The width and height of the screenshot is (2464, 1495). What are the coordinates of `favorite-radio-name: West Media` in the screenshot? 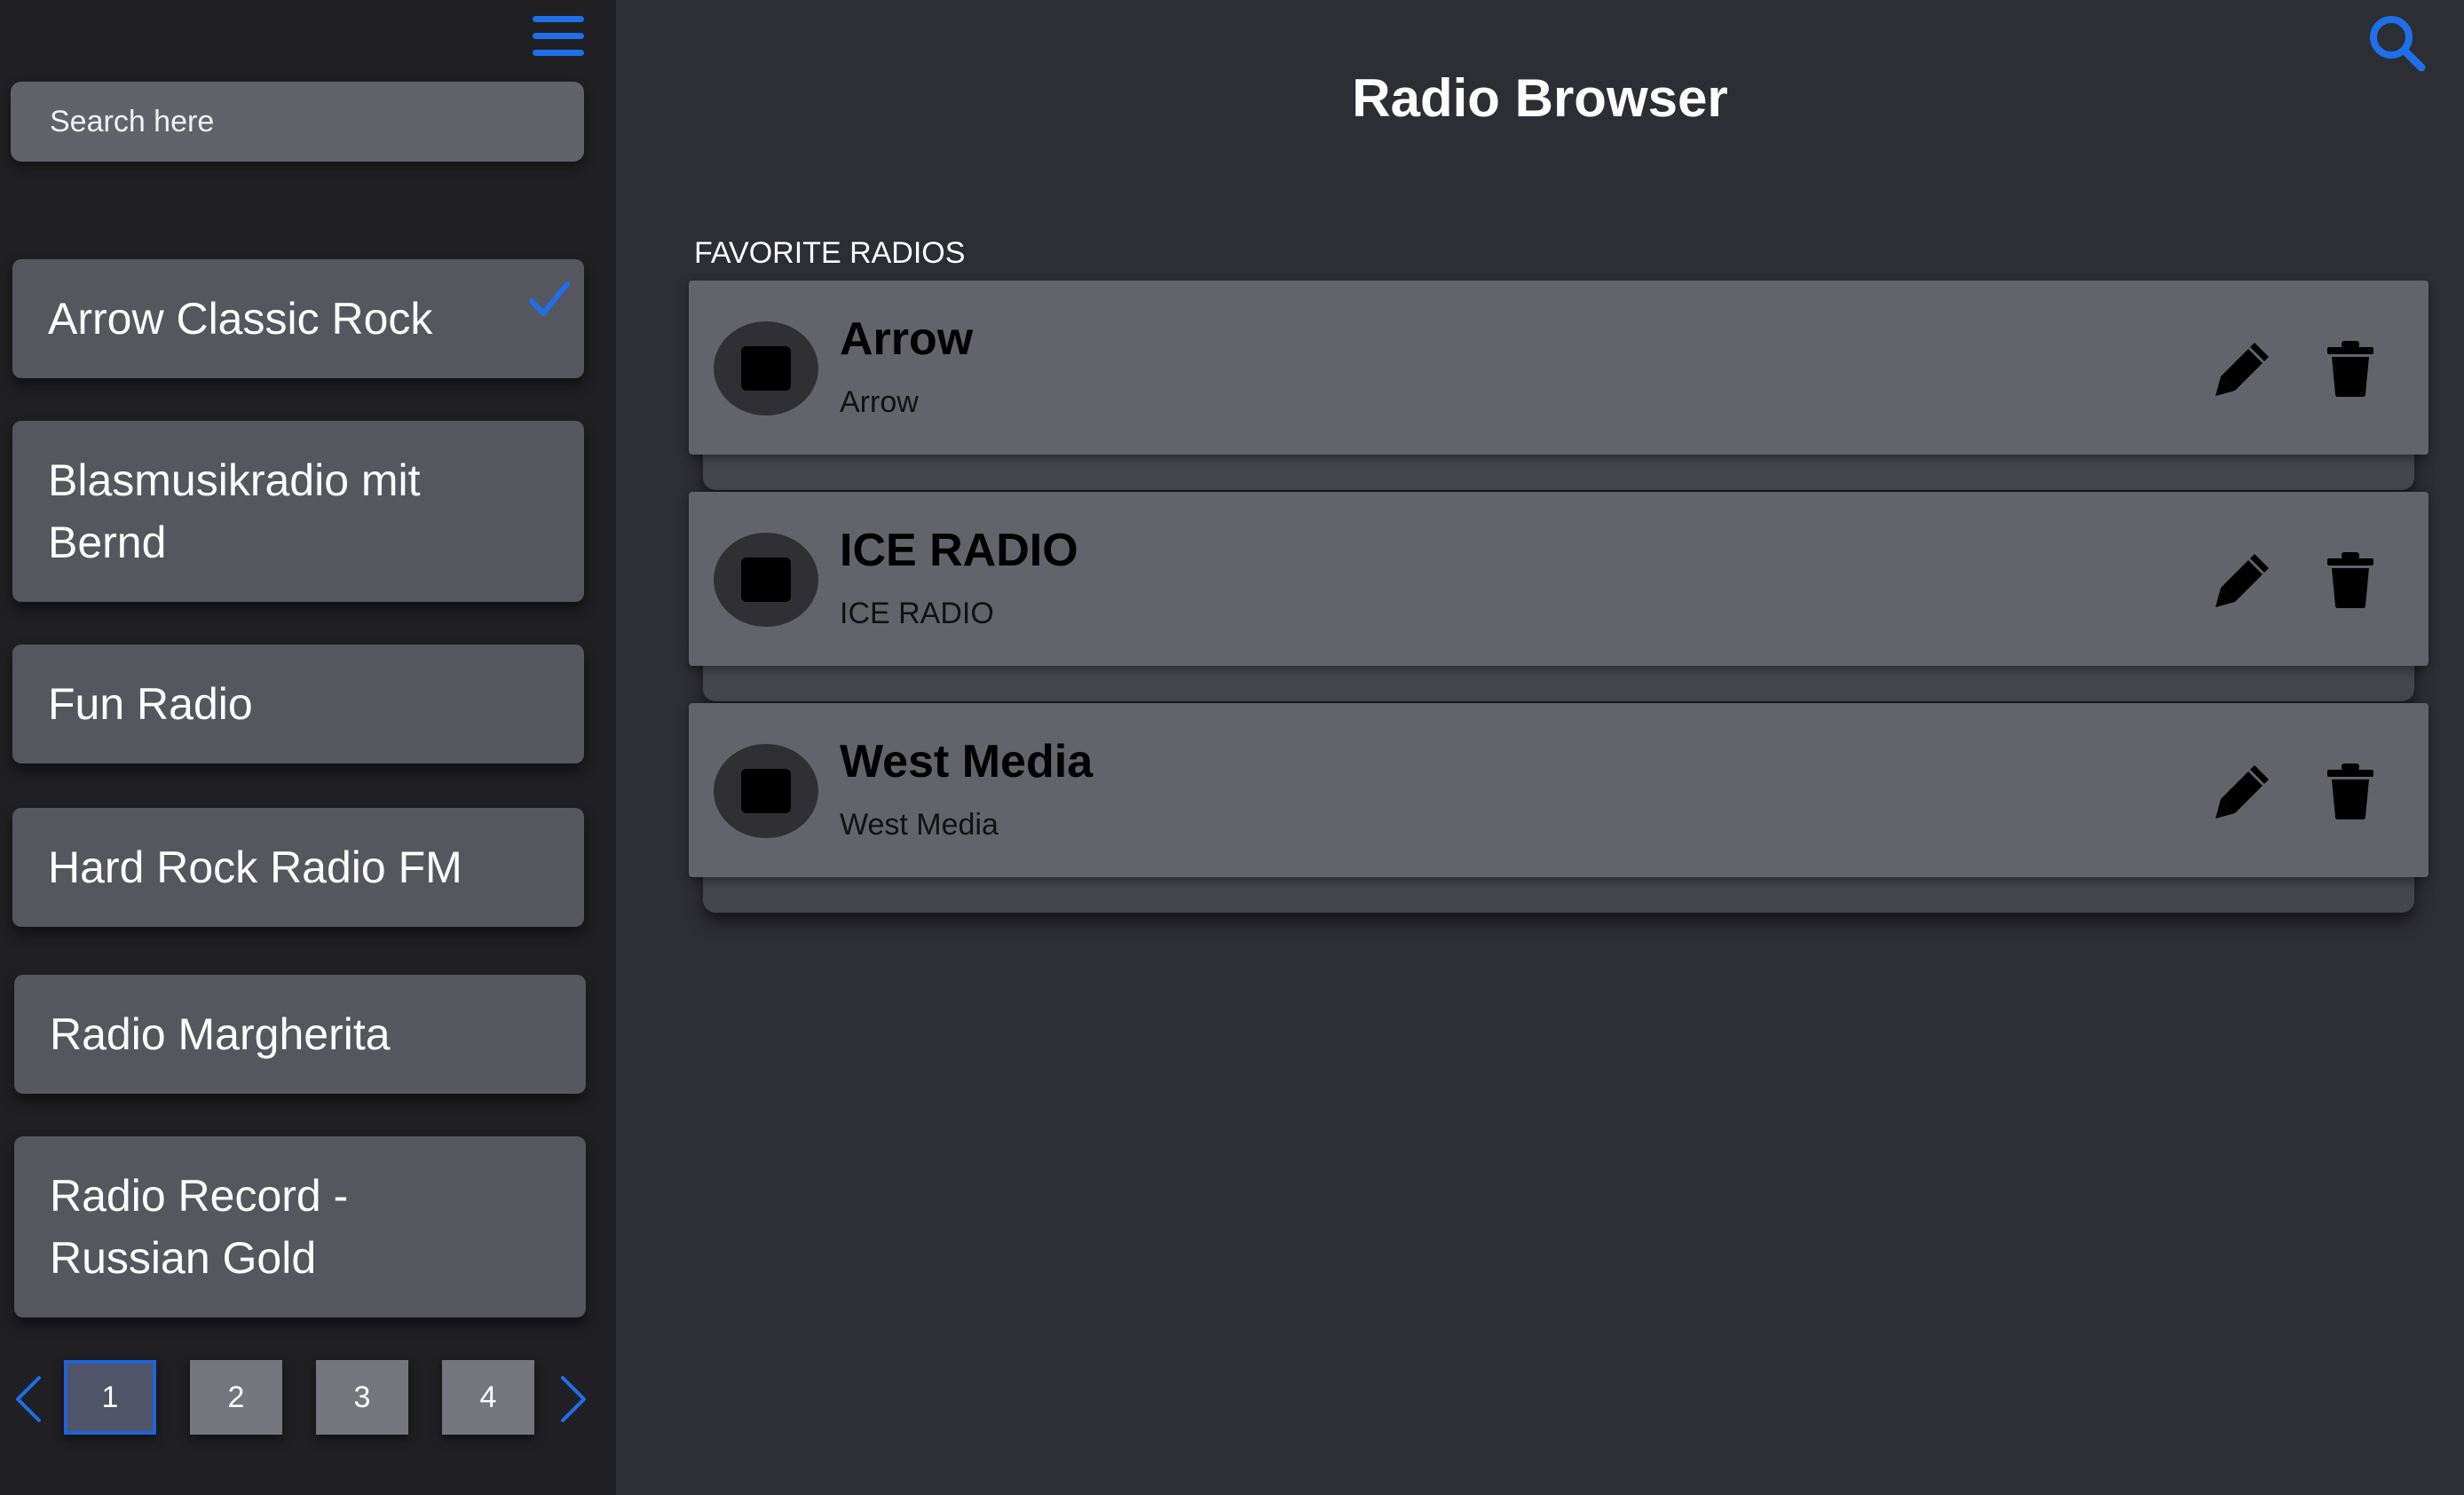 It's located at (967, 761).